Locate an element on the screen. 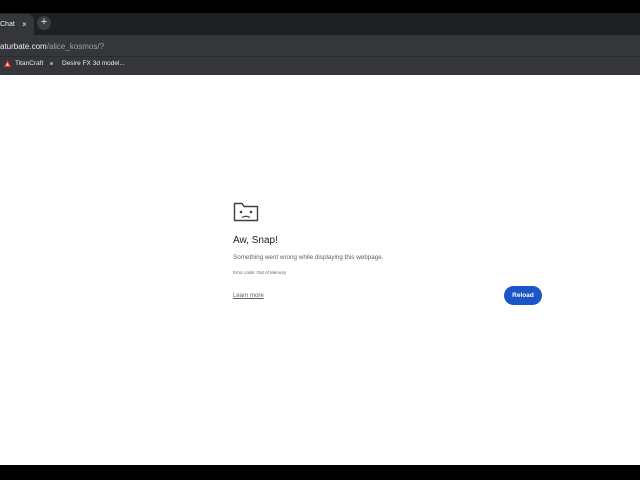 This screenshot has height=480, width=640. tab-title: Chat is located at coordinates (7, 24).